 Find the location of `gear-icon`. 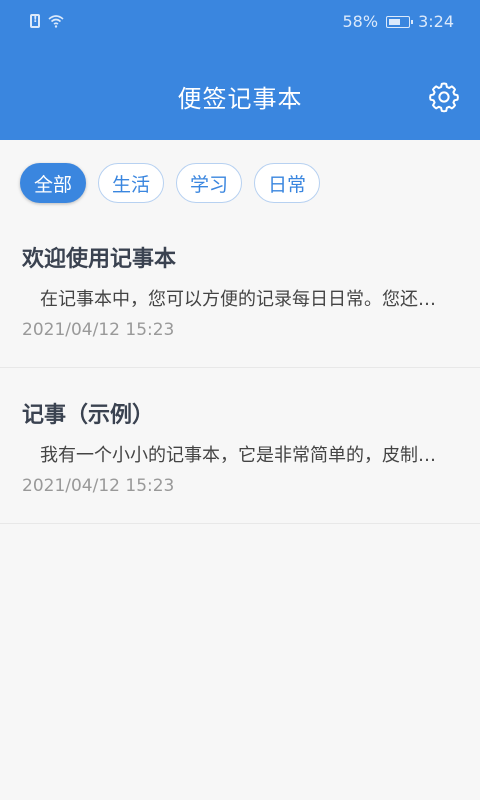

gear-icon is located at coordinates (444, 97).